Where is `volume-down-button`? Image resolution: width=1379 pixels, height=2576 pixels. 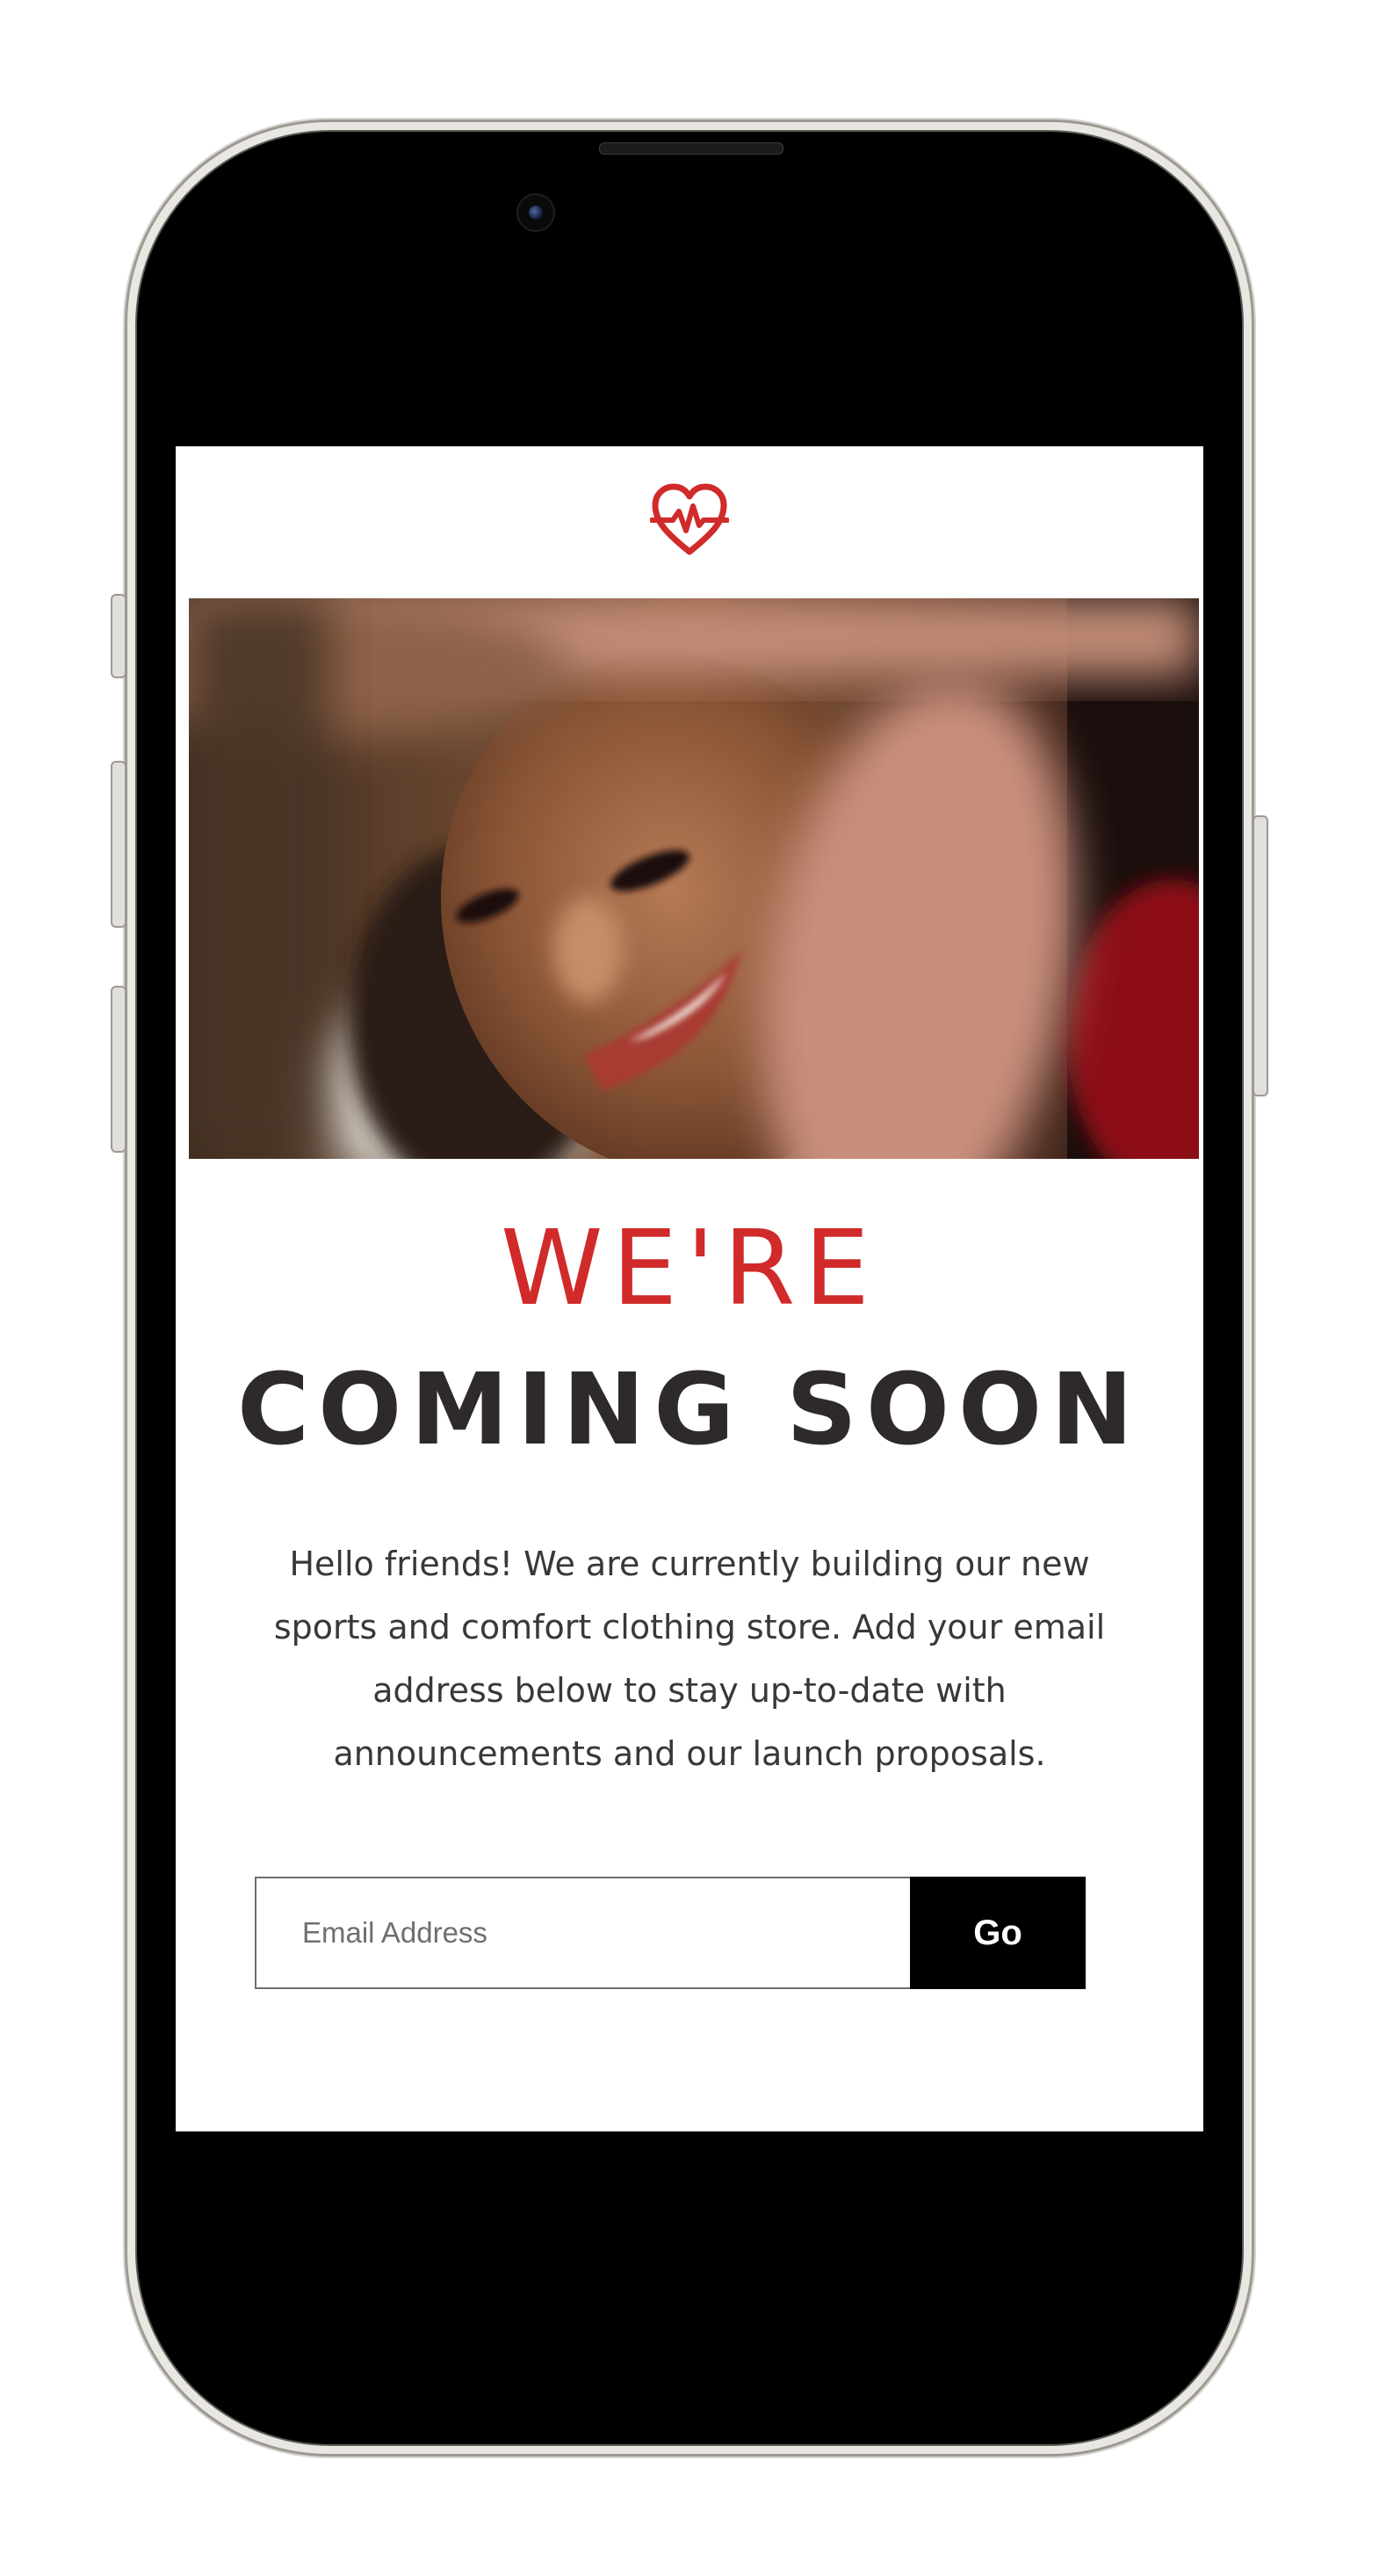 volume-down-button is located at coordinates (118, 1069).